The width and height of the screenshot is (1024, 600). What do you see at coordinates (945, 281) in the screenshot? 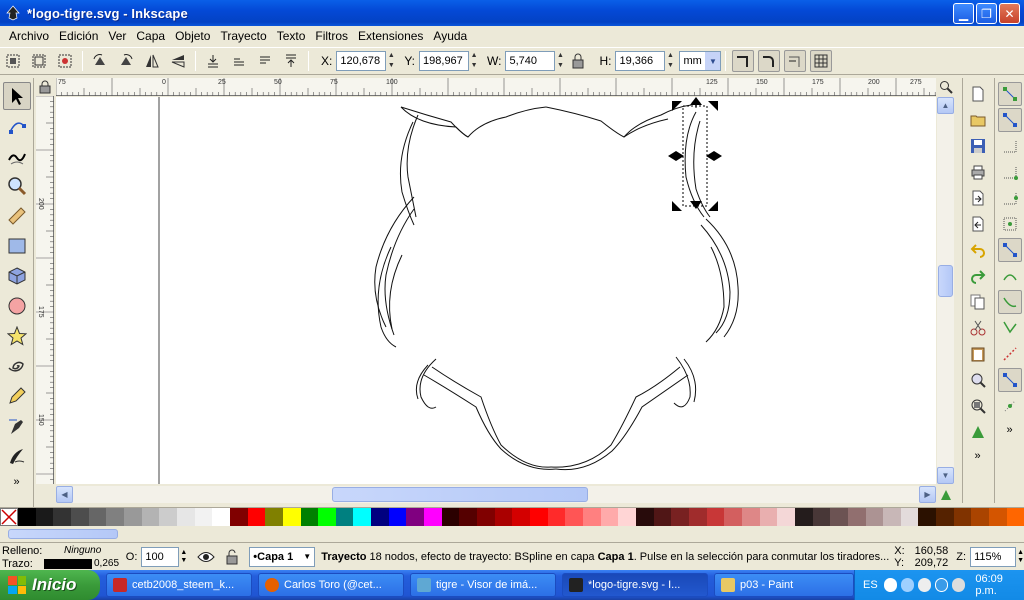
I see `vertical-scroll-thumb` at bounding box center [945, 281].